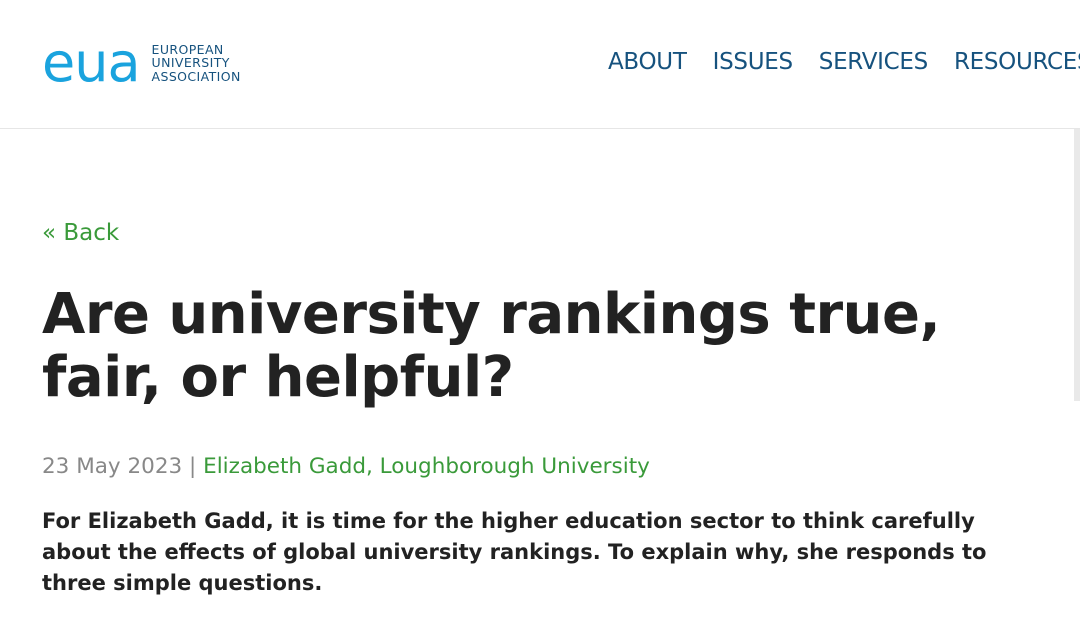  Describe the element at coordinates (873, 62) in the screenshot. I see `nav-item-services: SERVICES` at that location.